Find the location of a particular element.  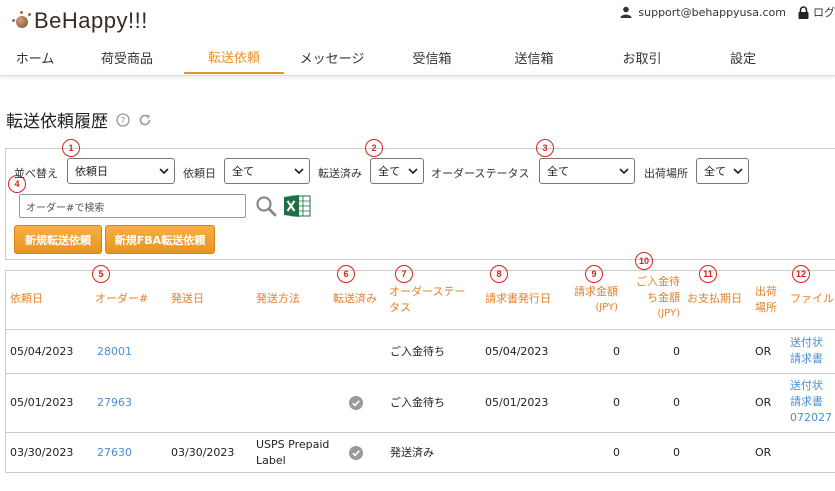

marker-9: 9 is located at coordinates (594, 274).